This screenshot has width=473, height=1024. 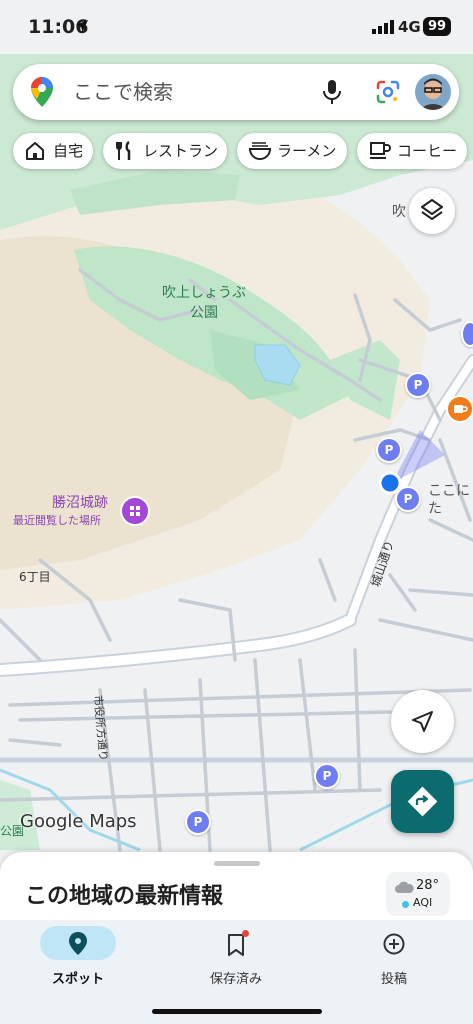 What do you see at coordinates (437, 26) in the screenshot?
I see `battery-icon: 99` at bounding box center [437, 26].